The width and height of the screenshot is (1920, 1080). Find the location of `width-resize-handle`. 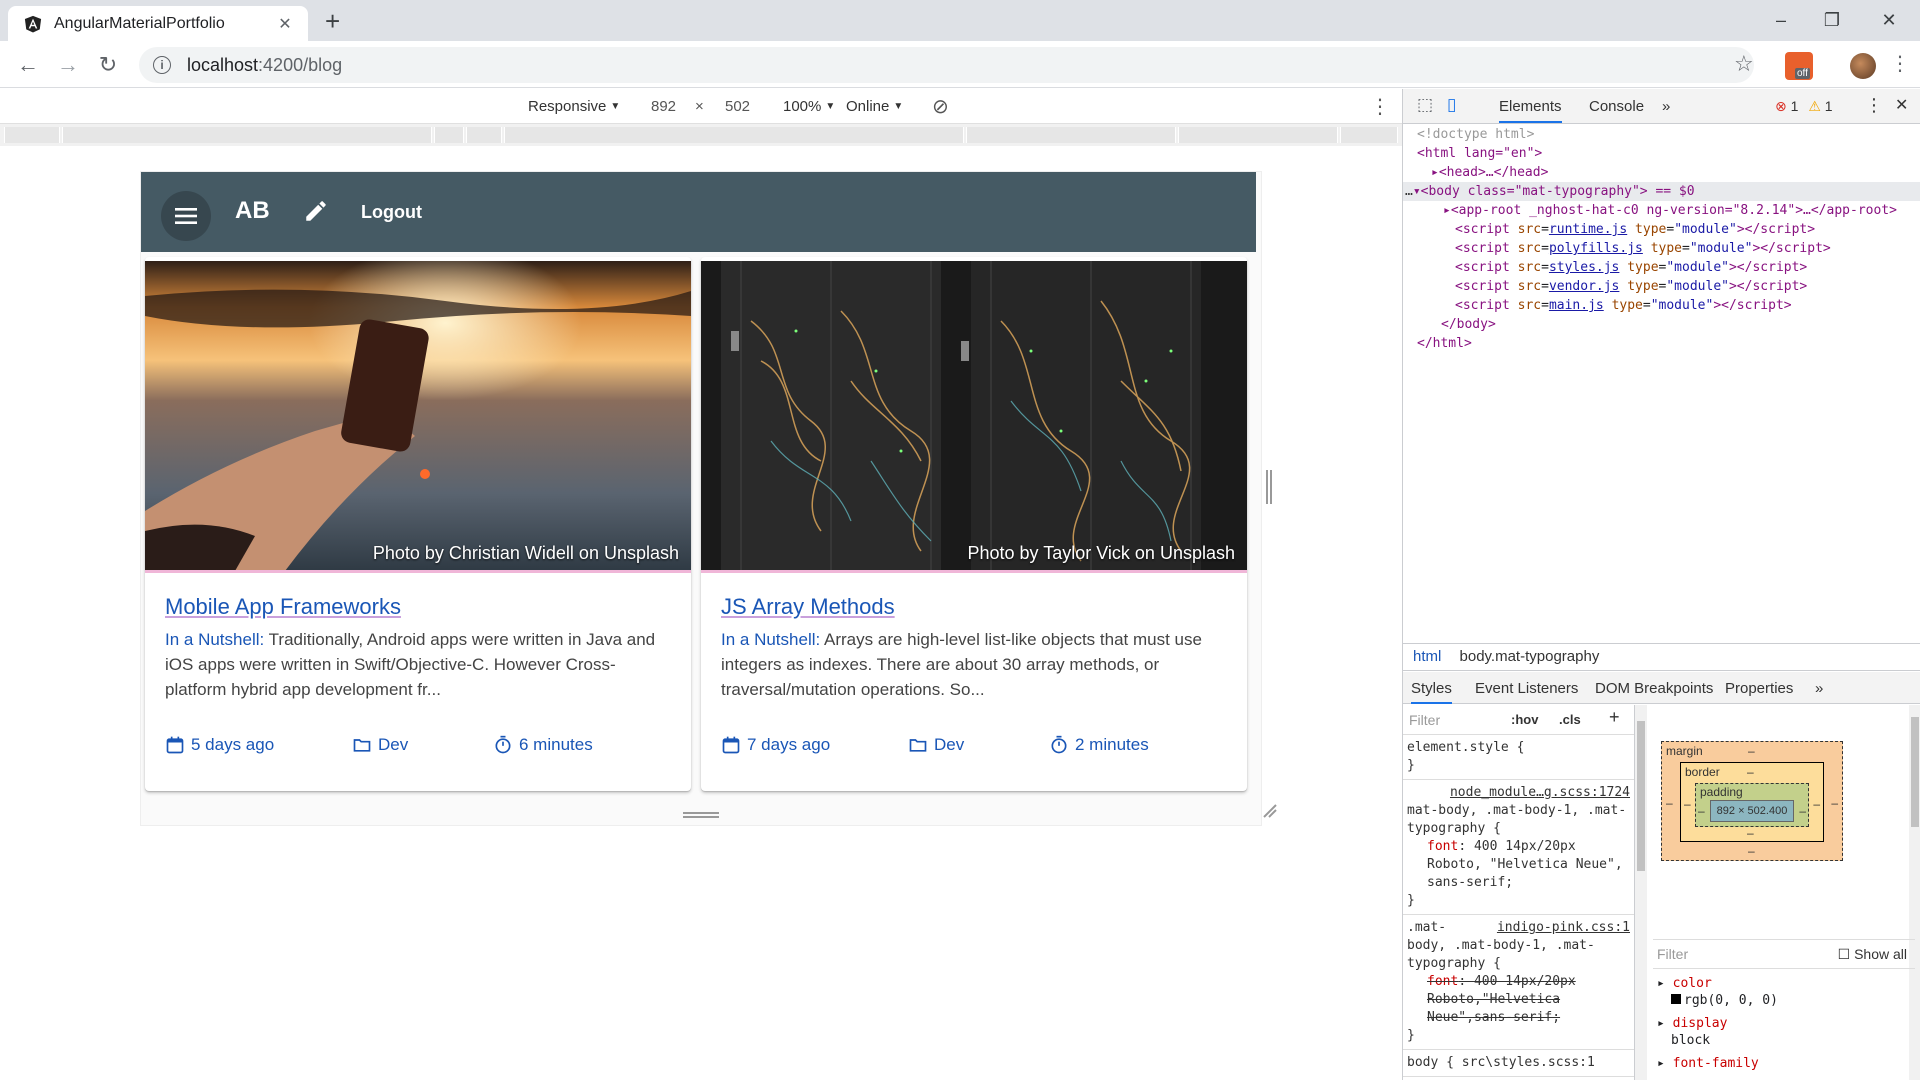

width-resize-handle is located at coordinates (1269, 487).